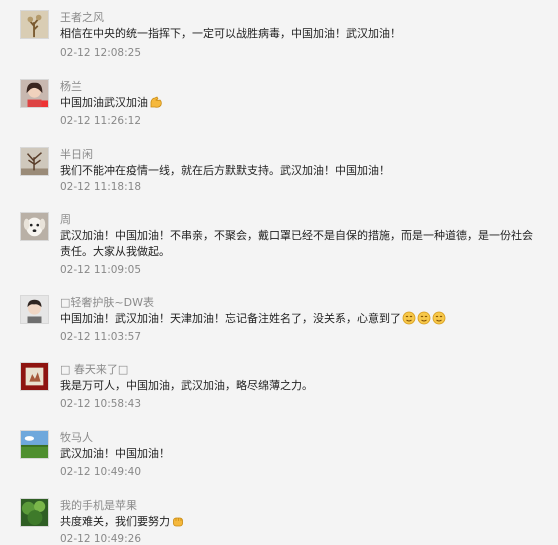 This screenshot has height=545, width=558. What do you see at coordinates (278, 454) in the screenshot?
I see `comment-item: 牧马人 武汉加油！中国加油！ 02-12 10:49:40` at bounding box center [278, 454].